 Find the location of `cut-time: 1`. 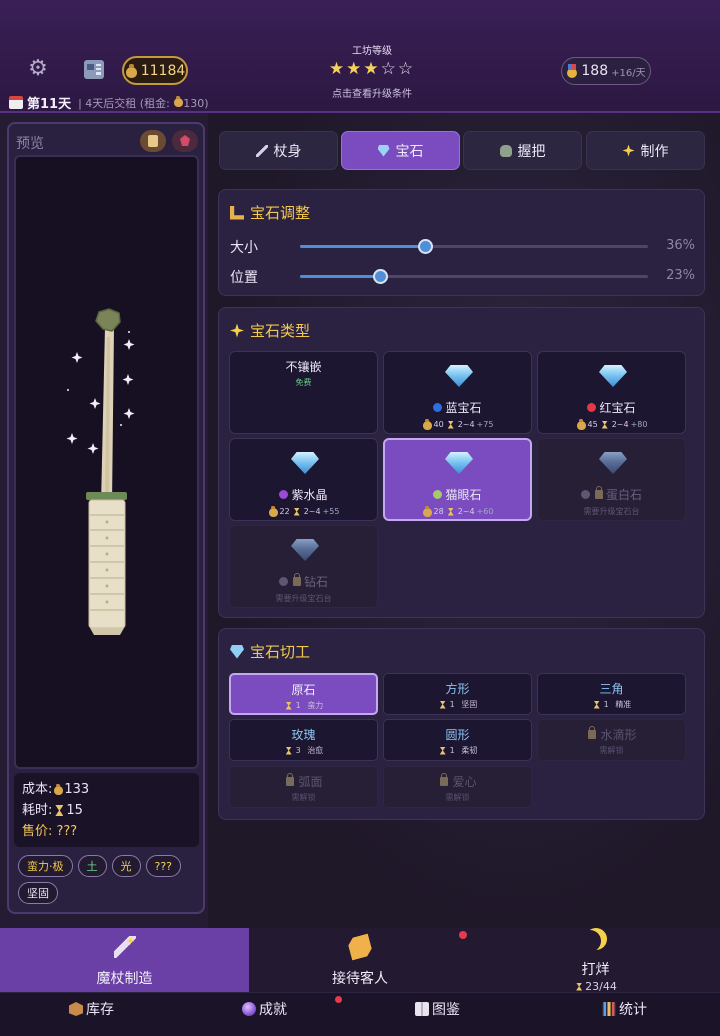

cut-time: 1 is located at coordinates (452, 704).